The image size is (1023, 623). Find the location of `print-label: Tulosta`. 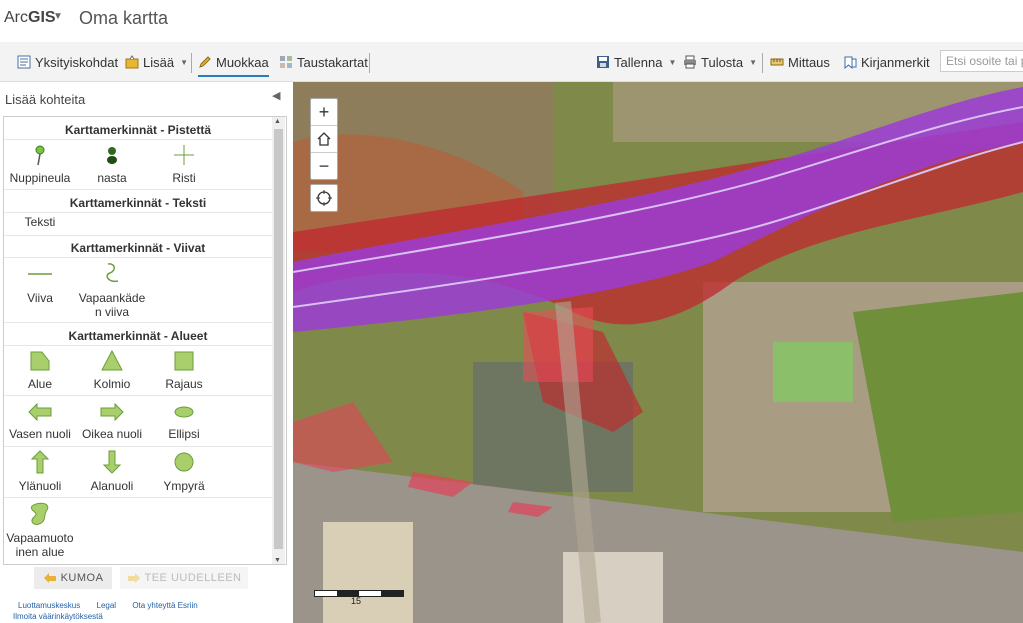

print-label: Tulosta is located at coordinates (722, 62).